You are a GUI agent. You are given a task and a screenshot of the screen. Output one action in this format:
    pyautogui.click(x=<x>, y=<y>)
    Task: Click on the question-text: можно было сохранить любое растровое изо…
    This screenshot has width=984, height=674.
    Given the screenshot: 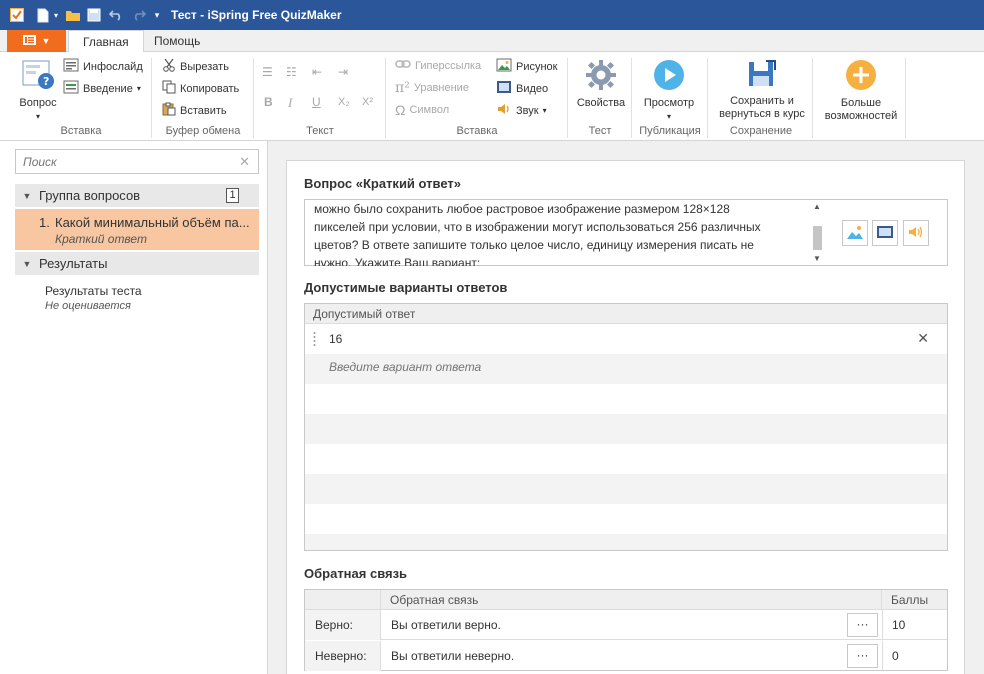 What is the action you would take?
    pyautogui.click(x=560, y=233)
    